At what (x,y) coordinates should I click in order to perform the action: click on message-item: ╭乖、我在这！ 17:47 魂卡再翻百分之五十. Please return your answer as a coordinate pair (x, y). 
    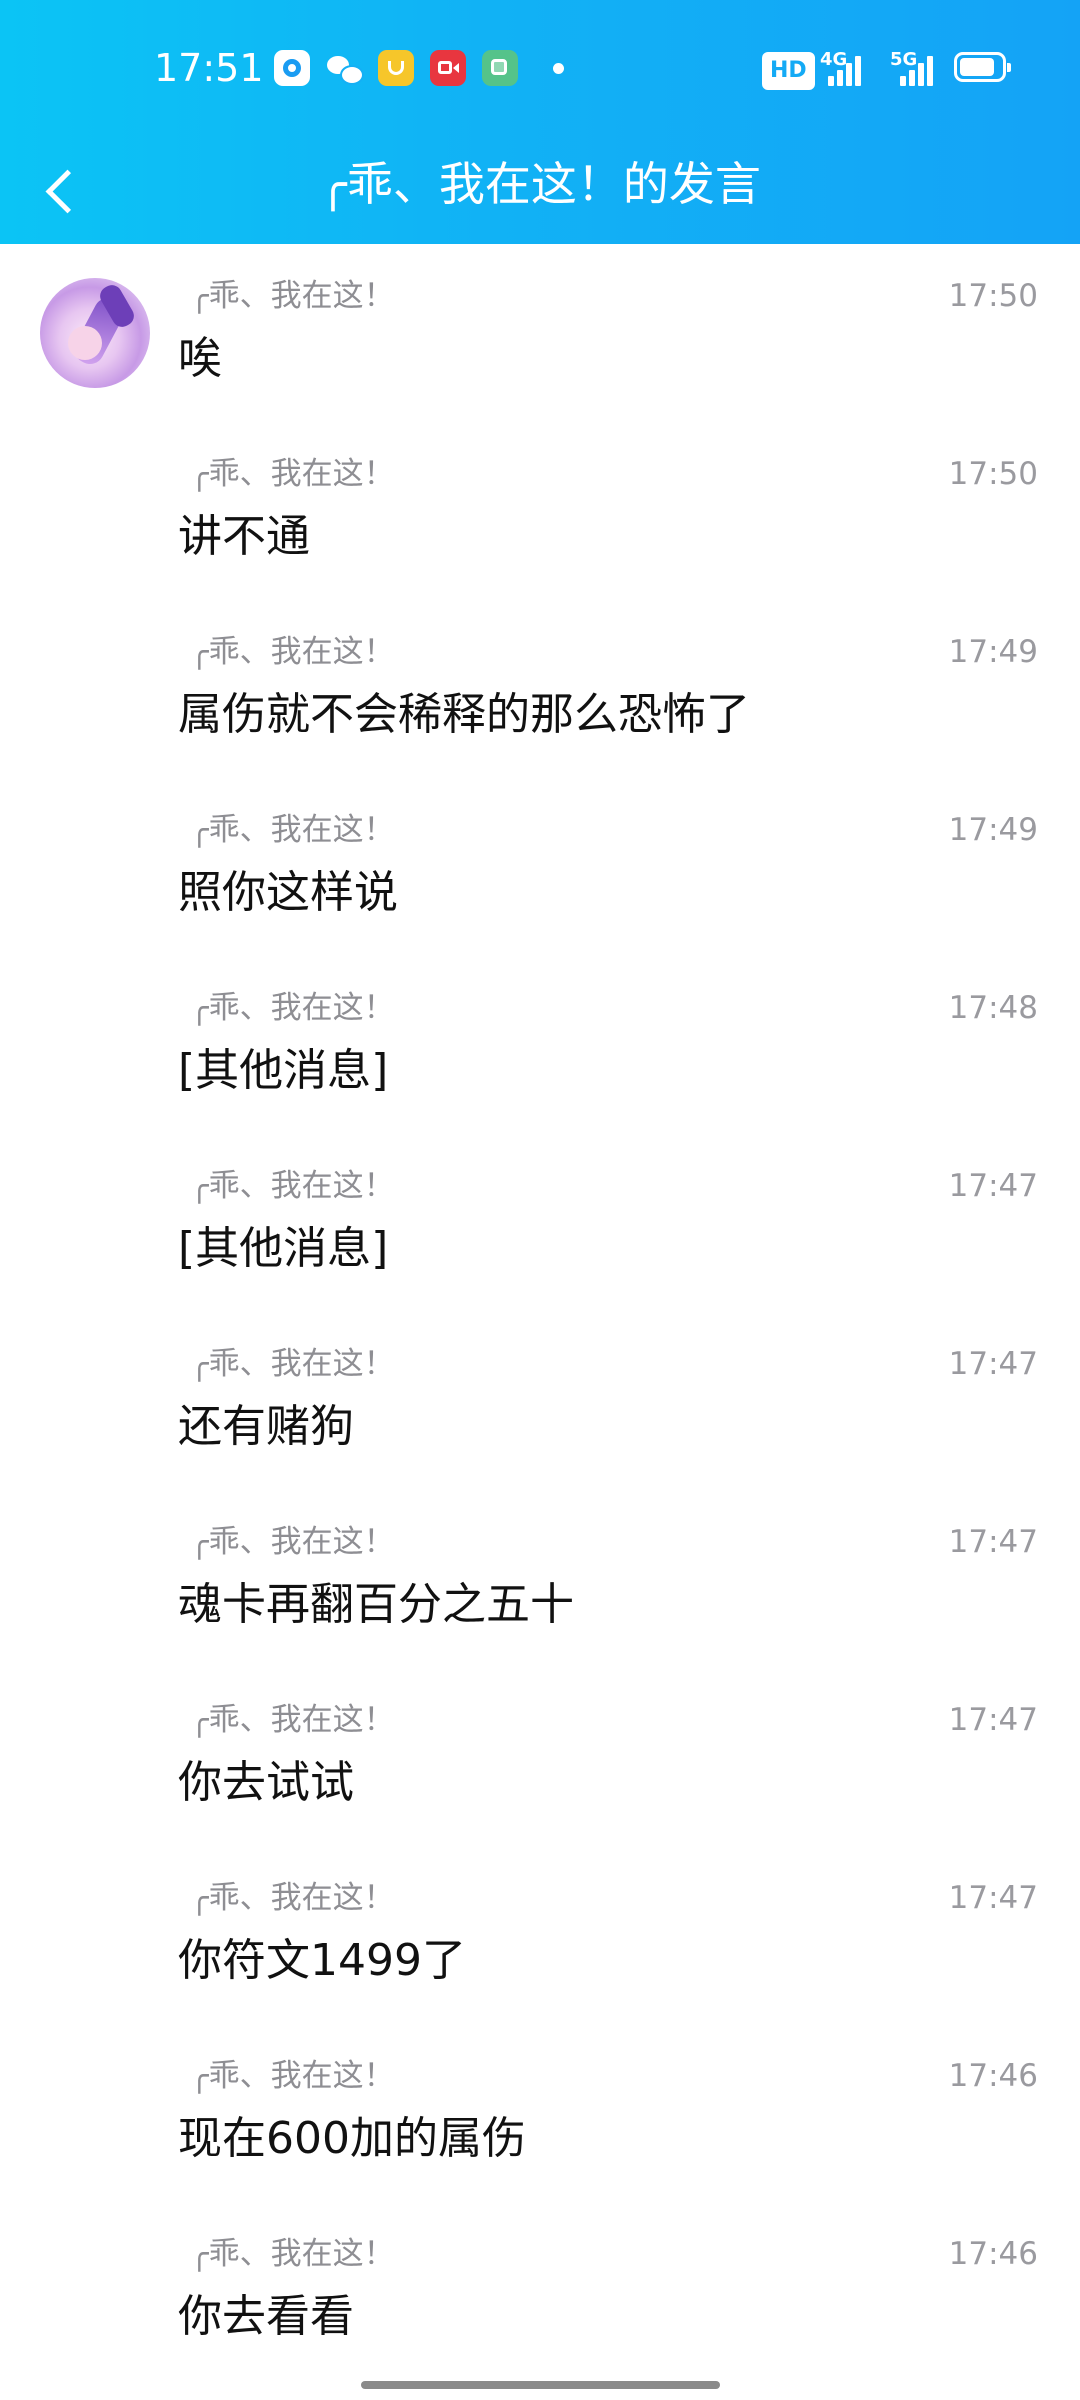
    Looking at the image, I should click on (540, 1579).